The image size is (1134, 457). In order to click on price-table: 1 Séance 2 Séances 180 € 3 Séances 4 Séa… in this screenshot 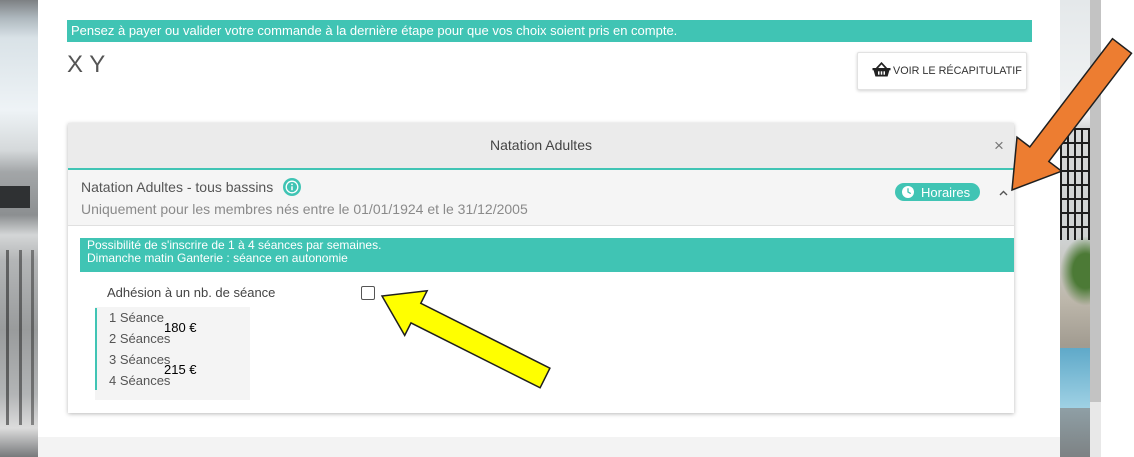, I will do `click(172, 353)`.